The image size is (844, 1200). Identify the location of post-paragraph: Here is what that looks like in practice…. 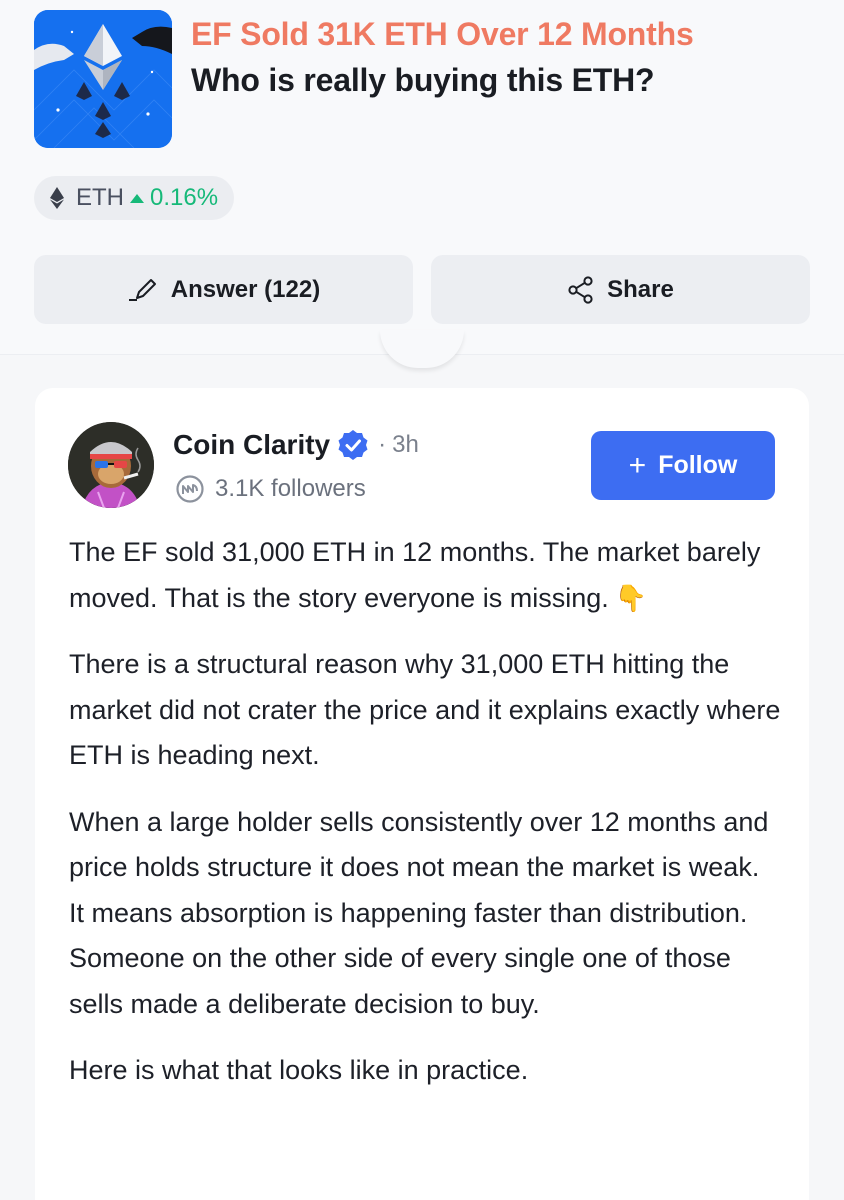
(299, 1070).